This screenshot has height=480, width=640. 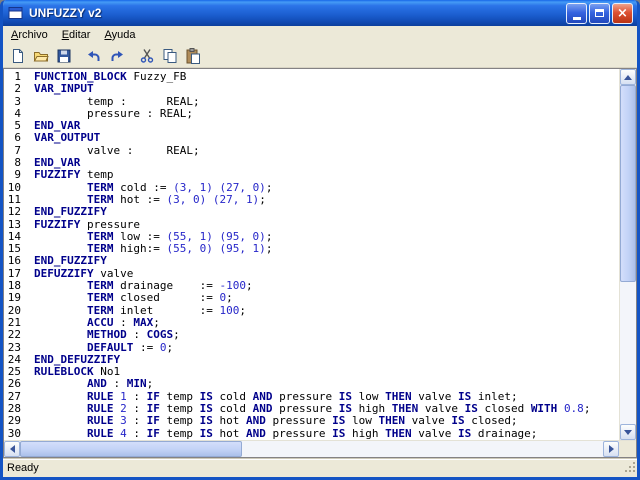 I want to click on code-text: VAR_INPUT, so click(x=64, y=89).